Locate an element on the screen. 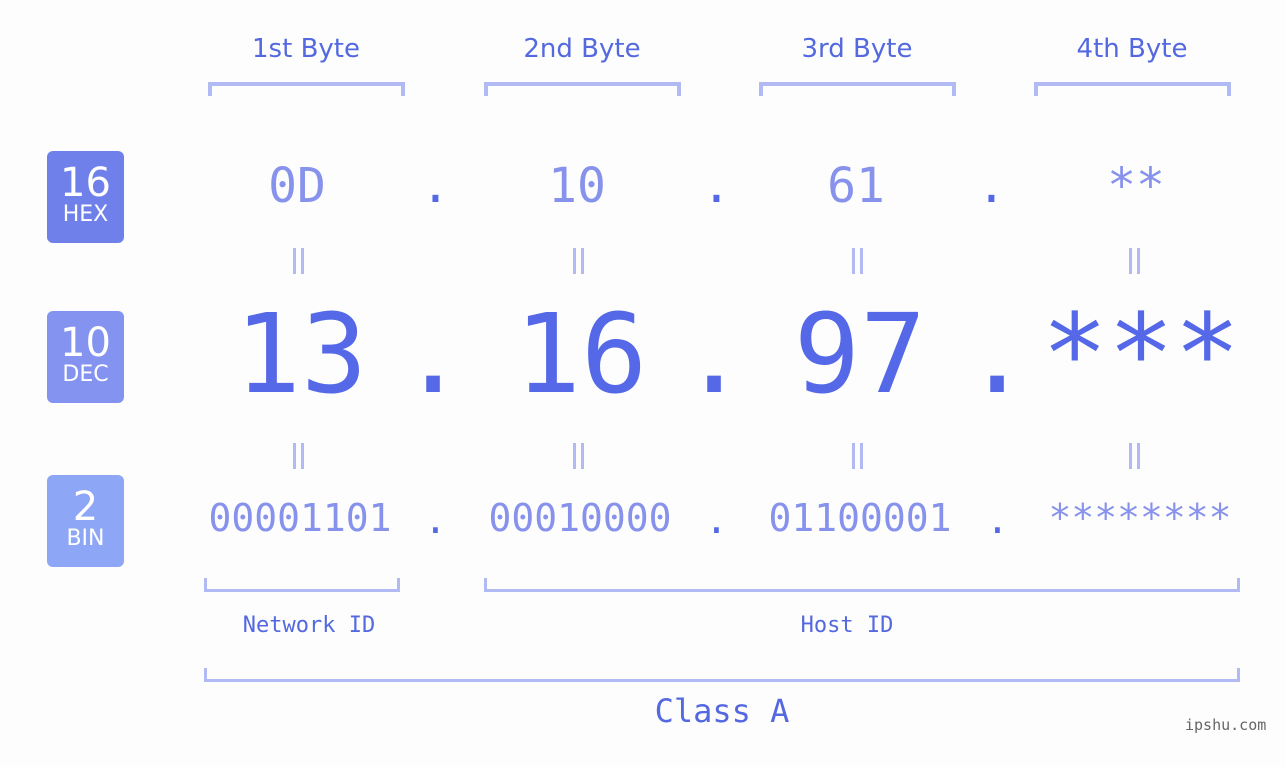  network-id-bracket is located at coordinates (302, 585).